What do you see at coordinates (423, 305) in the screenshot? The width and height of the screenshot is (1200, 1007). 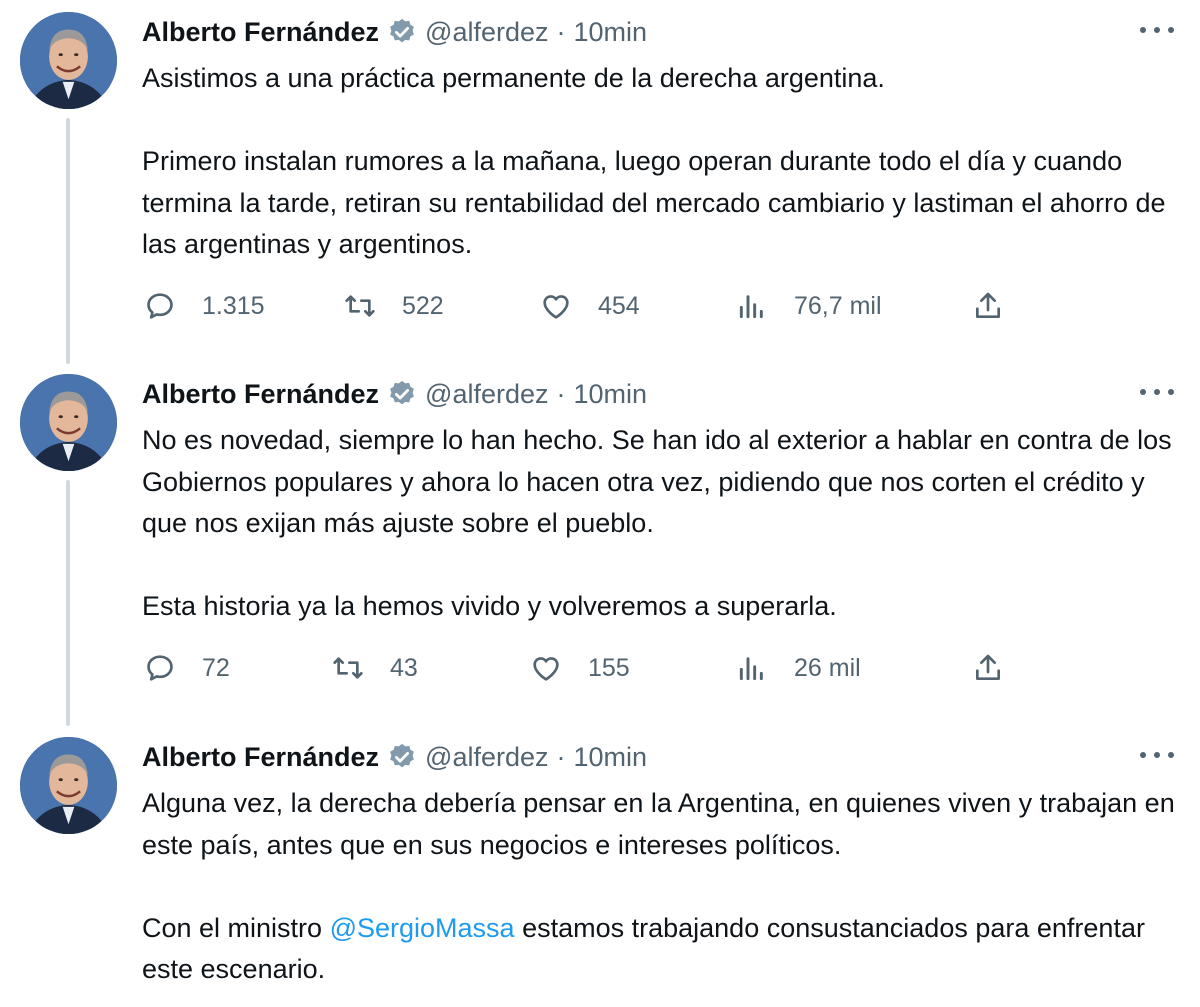 I see `retweet-count: 522` at bounding box center [423, 305].